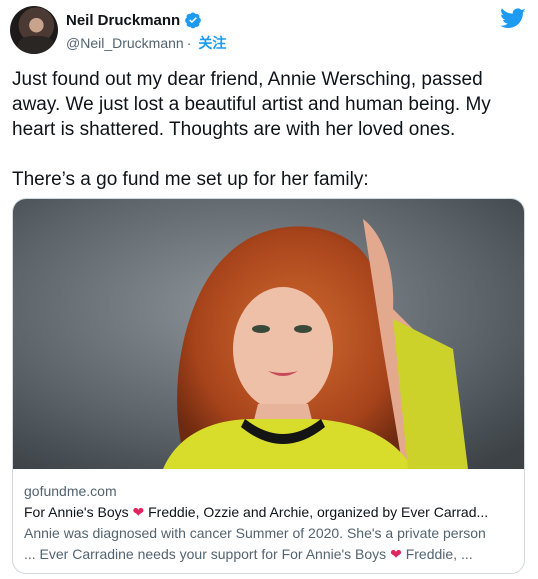  I want to click on author-handle: @Neil_Druckmann, so click(125, 43).